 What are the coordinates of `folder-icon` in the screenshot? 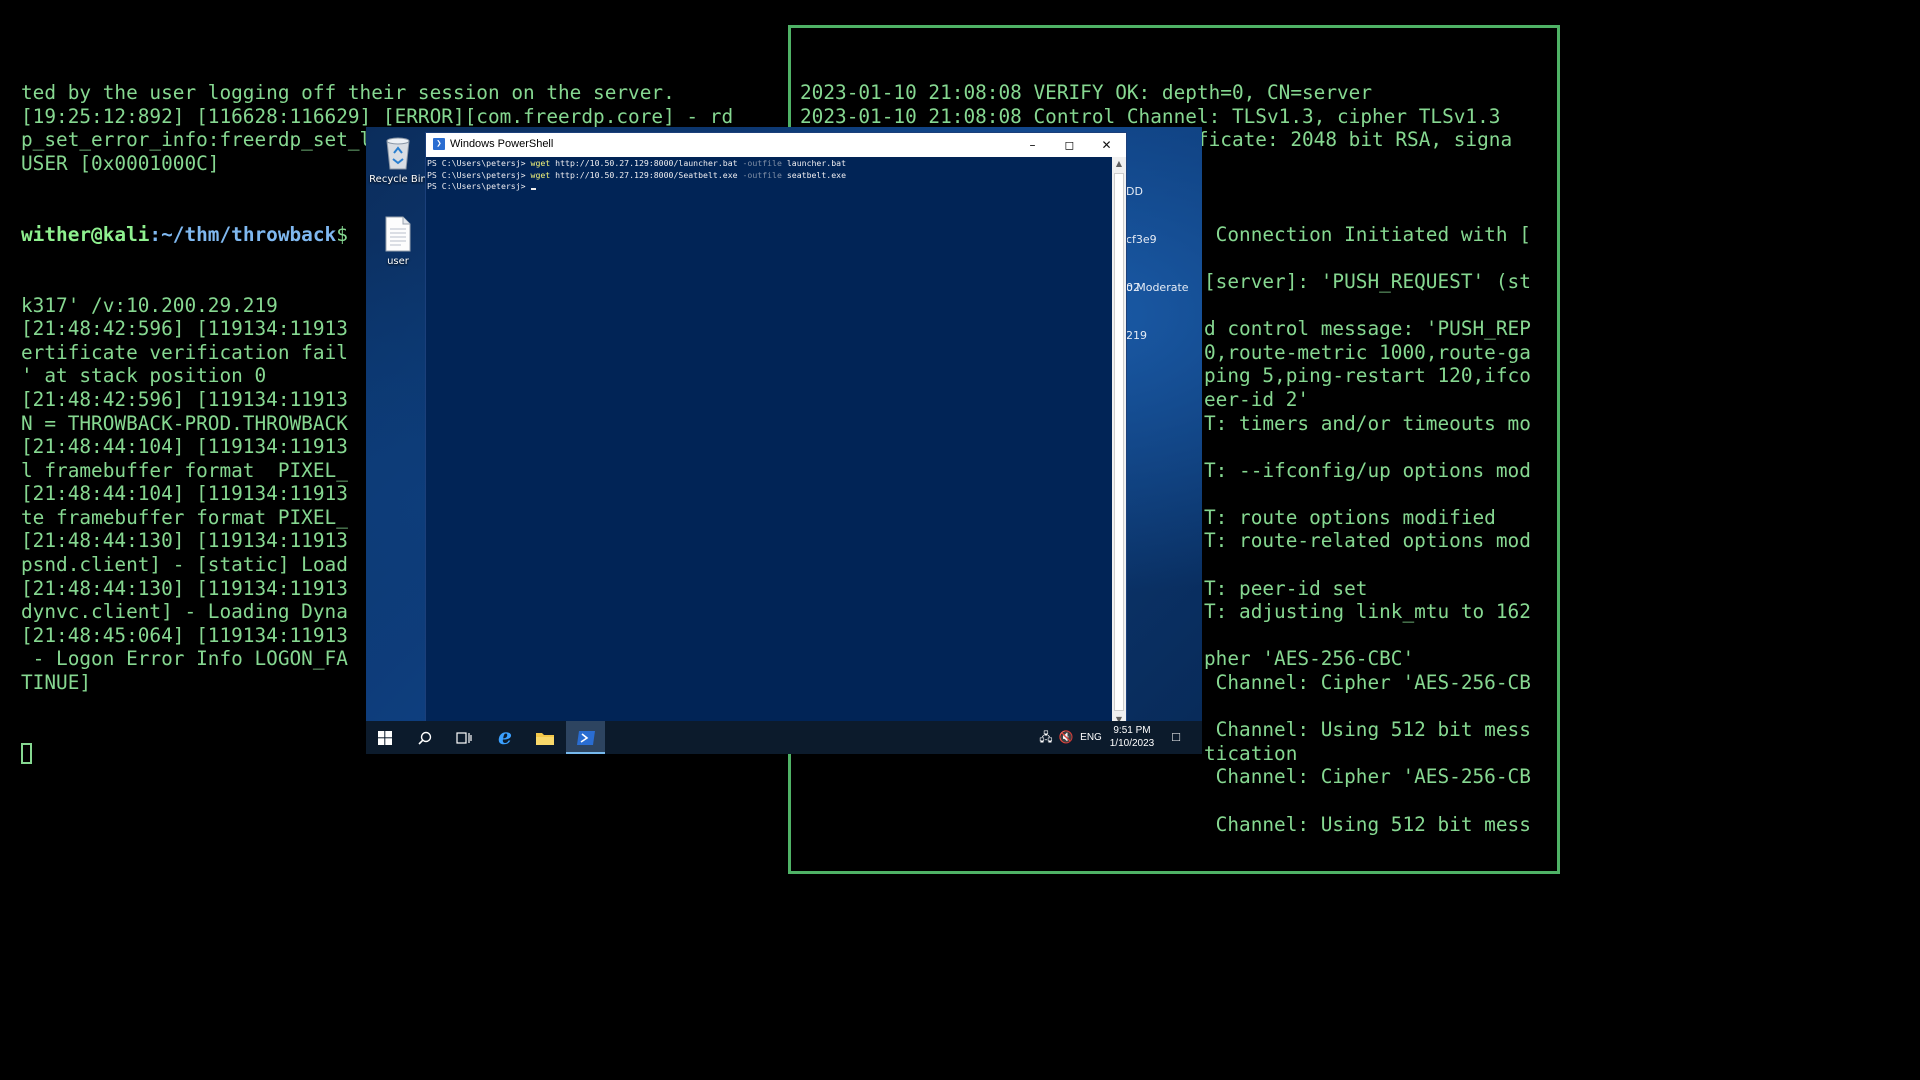 It's located at (545, 739).